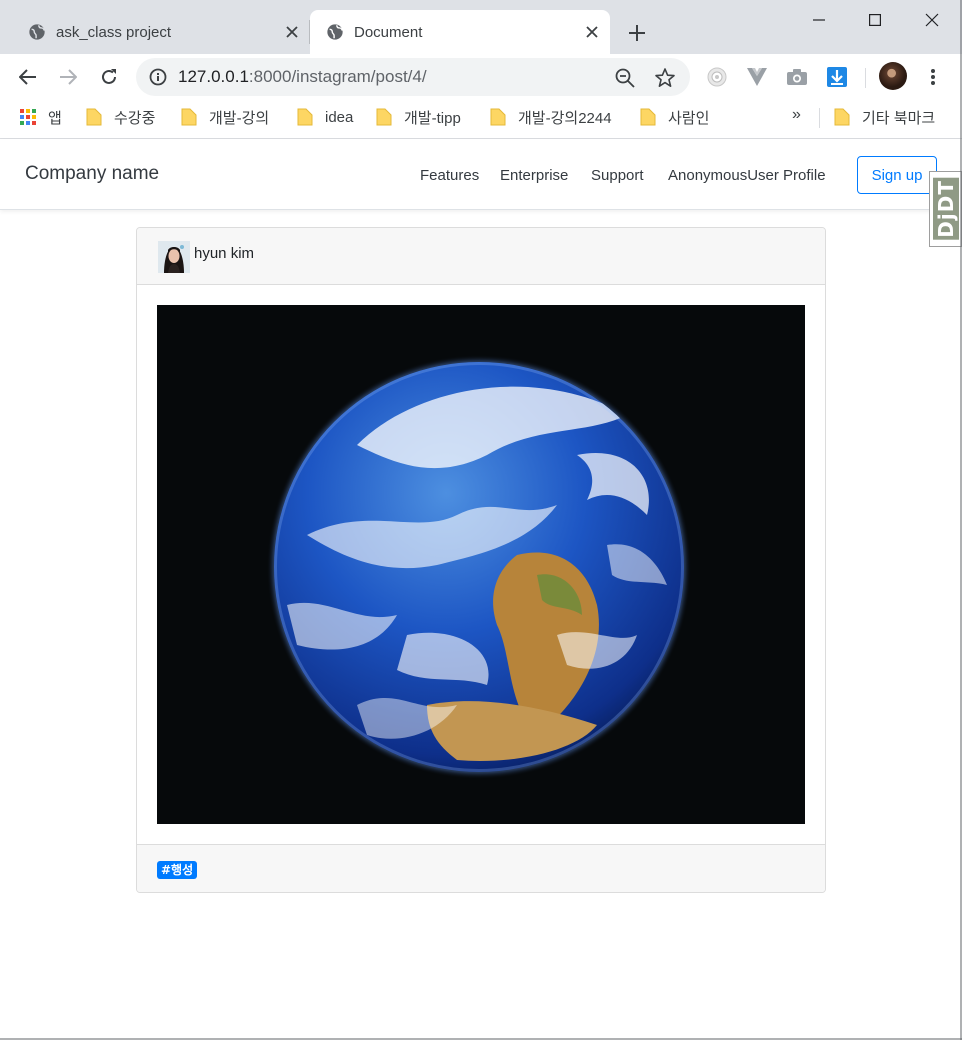  What do you see at coordinates (837, 77) in the screenshot?
I see `extension-download-icon` at bounding box center [837, 77].